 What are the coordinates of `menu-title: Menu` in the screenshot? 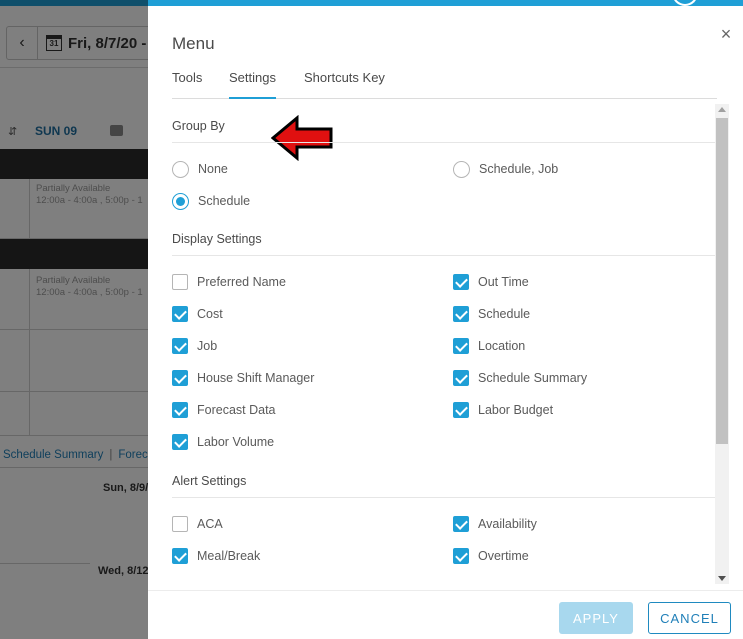 It's located at (193, 43).